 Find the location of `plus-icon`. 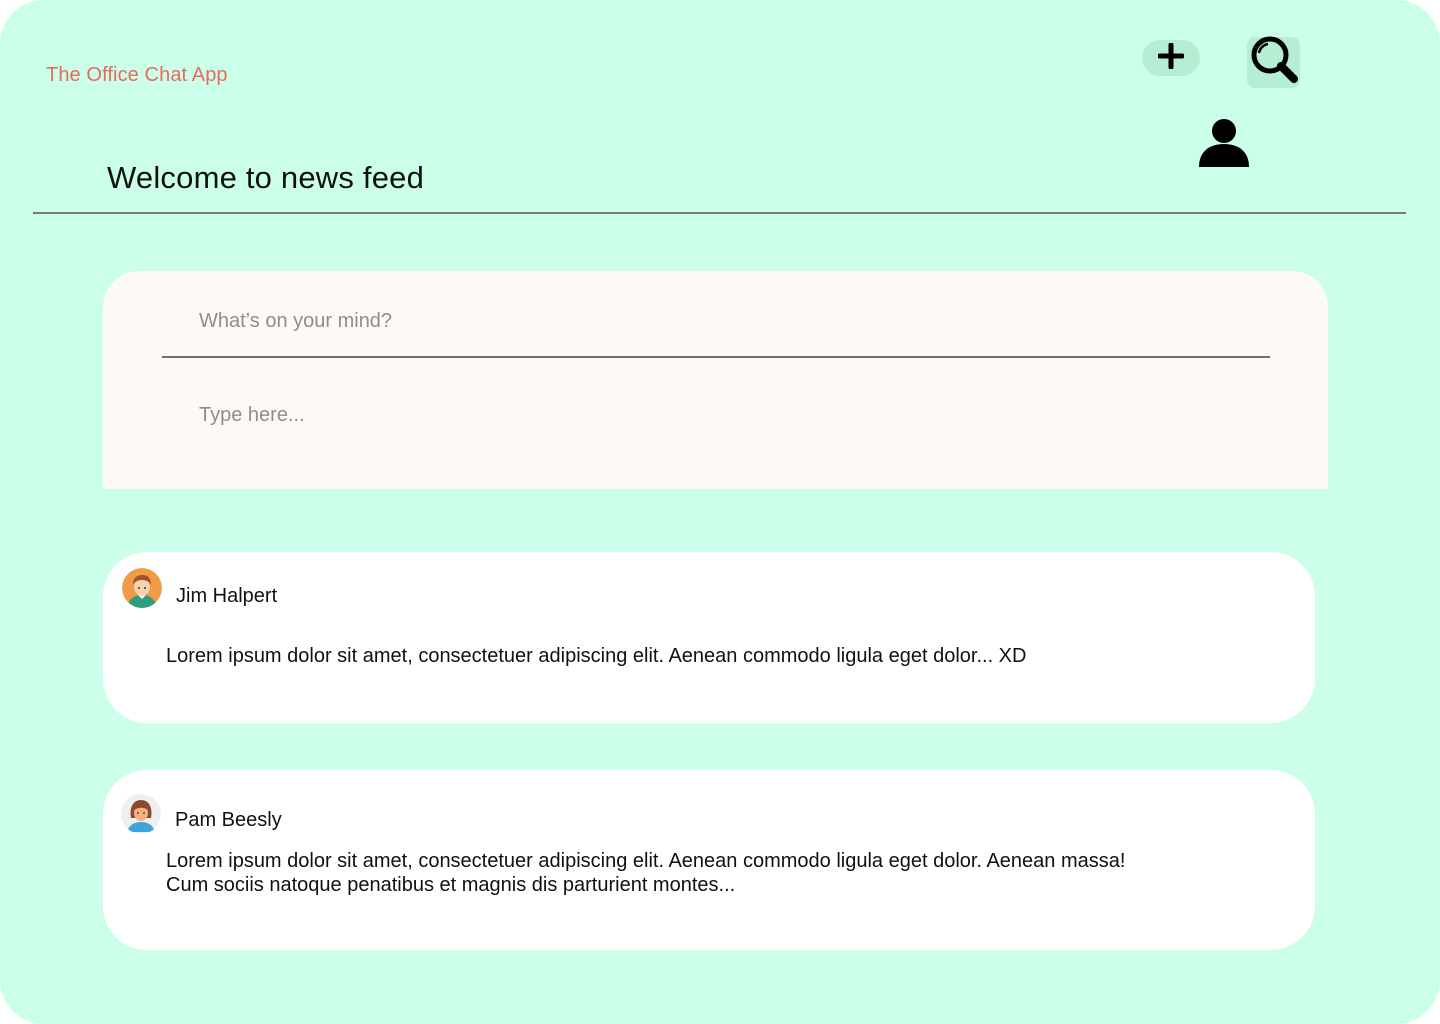

plus-icon is located at coordinates (1171, 58).